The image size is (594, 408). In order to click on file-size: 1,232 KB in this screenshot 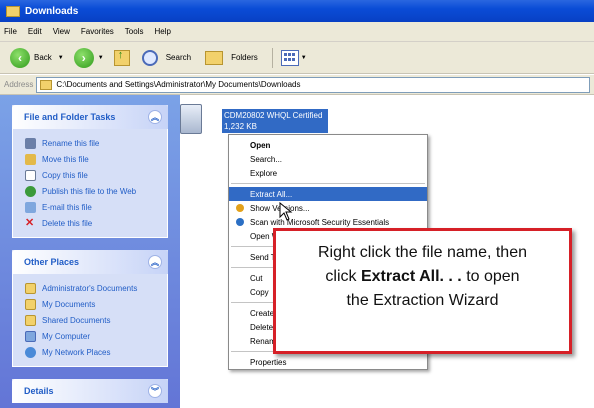, I will do `click(240, 126)`.